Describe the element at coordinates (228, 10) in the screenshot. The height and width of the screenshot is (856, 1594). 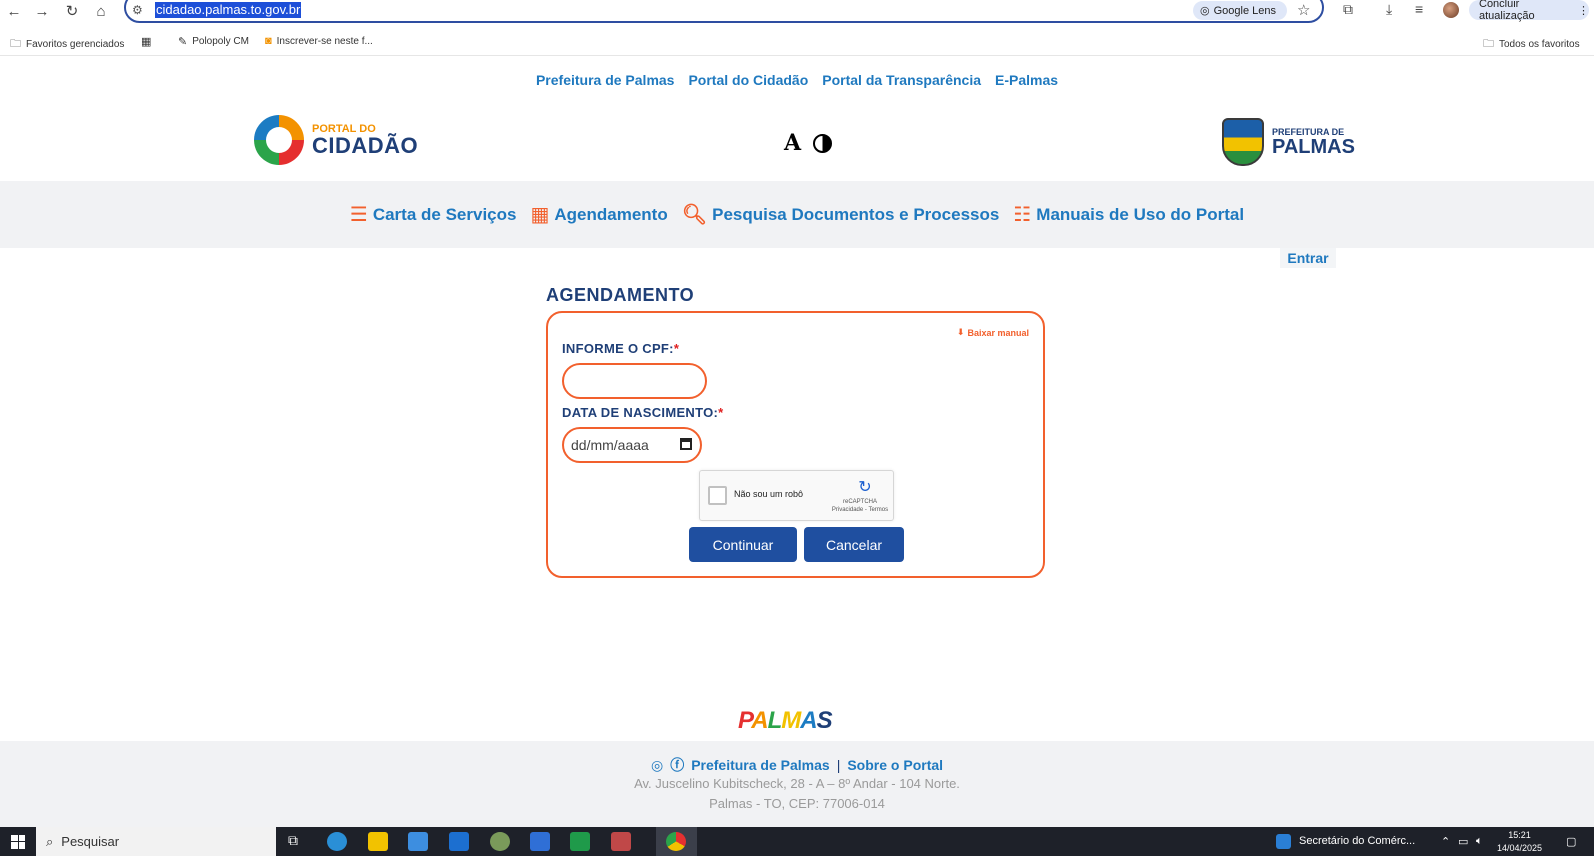
I see `url-text: cidadao.palmas.to.gov.br` at that location.